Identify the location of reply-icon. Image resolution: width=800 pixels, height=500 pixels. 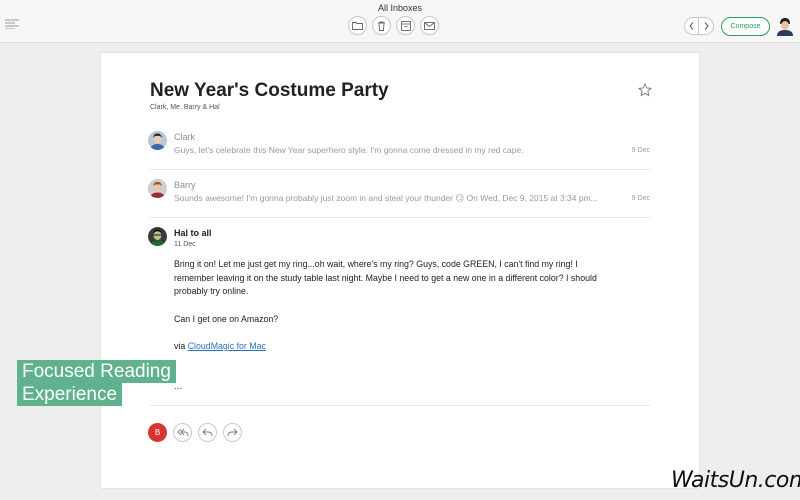
(207, 432).